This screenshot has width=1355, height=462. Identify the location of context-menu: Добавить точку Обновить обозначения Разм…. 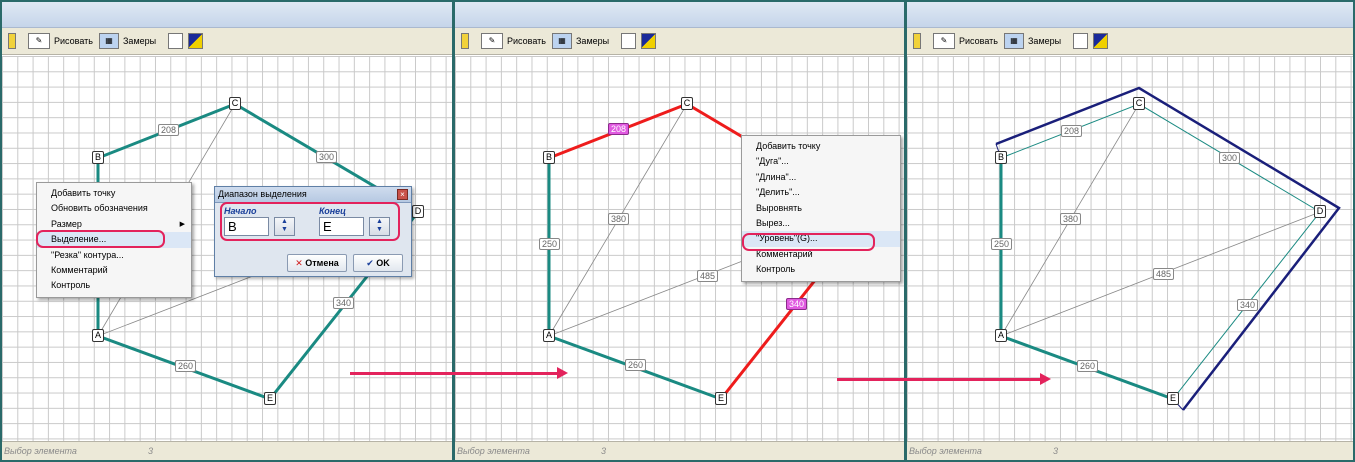
(114, 240).